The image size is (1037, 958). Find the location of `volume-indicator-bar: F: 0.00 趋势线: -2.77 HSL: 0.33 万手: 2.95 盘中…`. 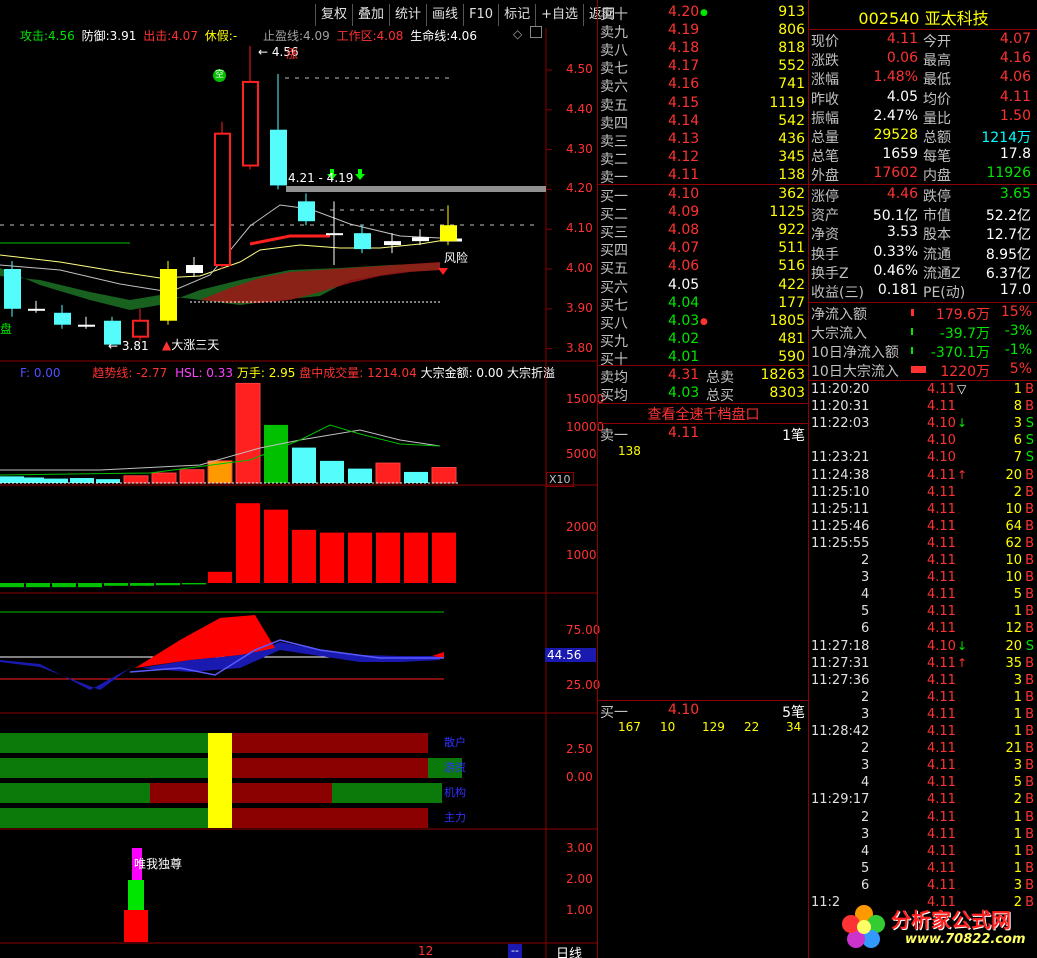

volume-indicator-bar: F: 0.00 趋势线: -2.77 HSL: 0.33 万手: 2.95 盘中… is located at coordinates (287, 372).